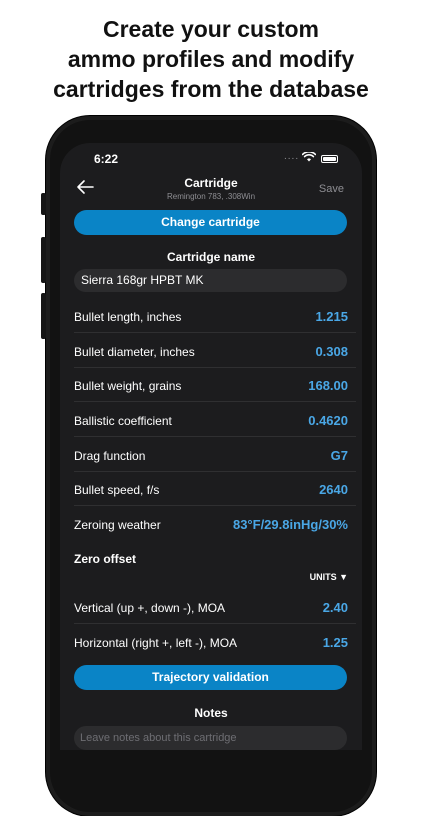 This screenshot has height=816, width=422. What do you see at coordinates (211, 257) in the screenshot?
I see `cartridge-name-heading: Cartridge name` at bounding box center [211, 257].